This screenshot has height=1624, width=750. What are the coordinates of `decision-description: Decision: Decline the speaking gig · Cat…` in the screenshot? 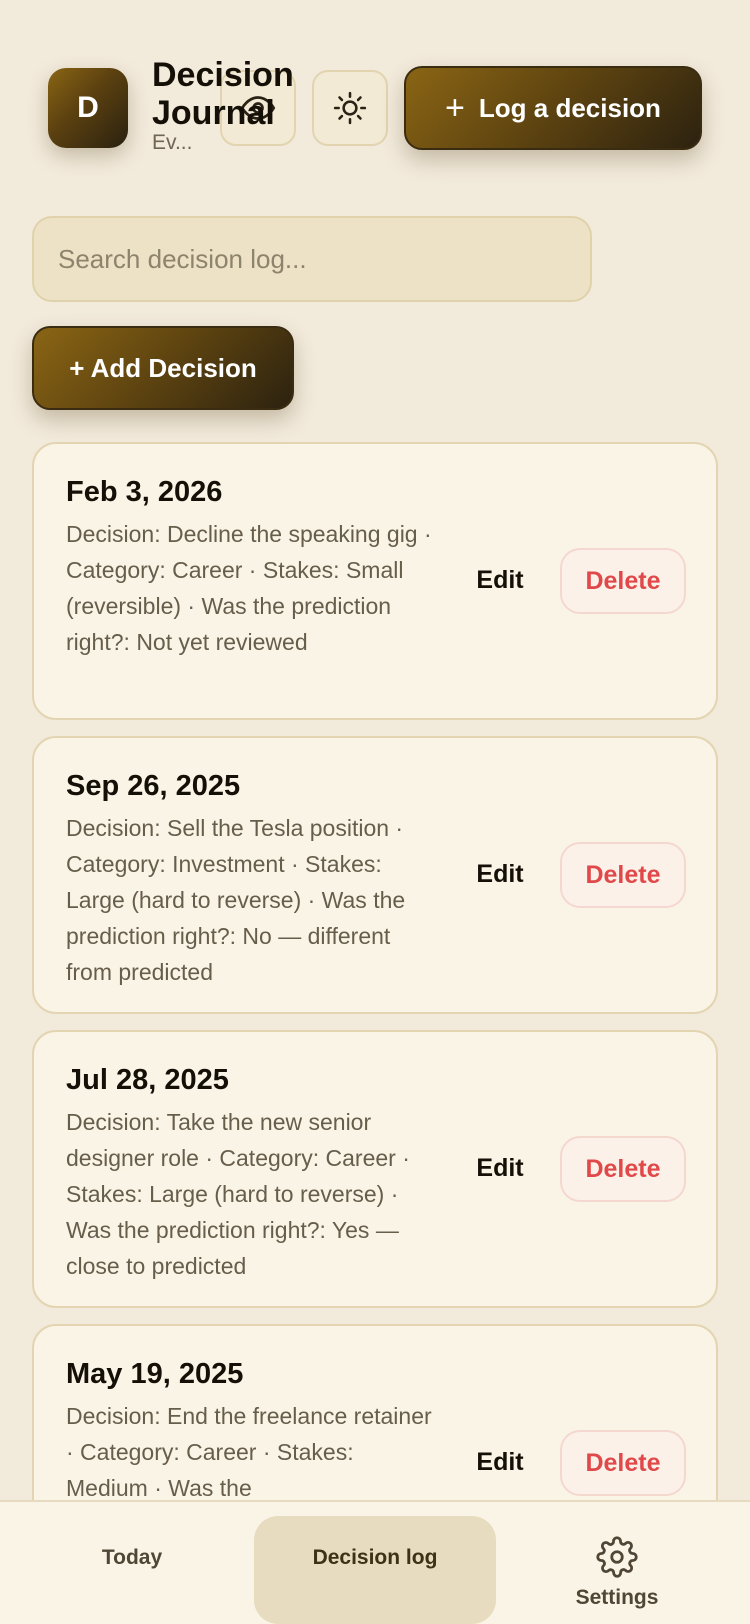 It's located at (249, 588).